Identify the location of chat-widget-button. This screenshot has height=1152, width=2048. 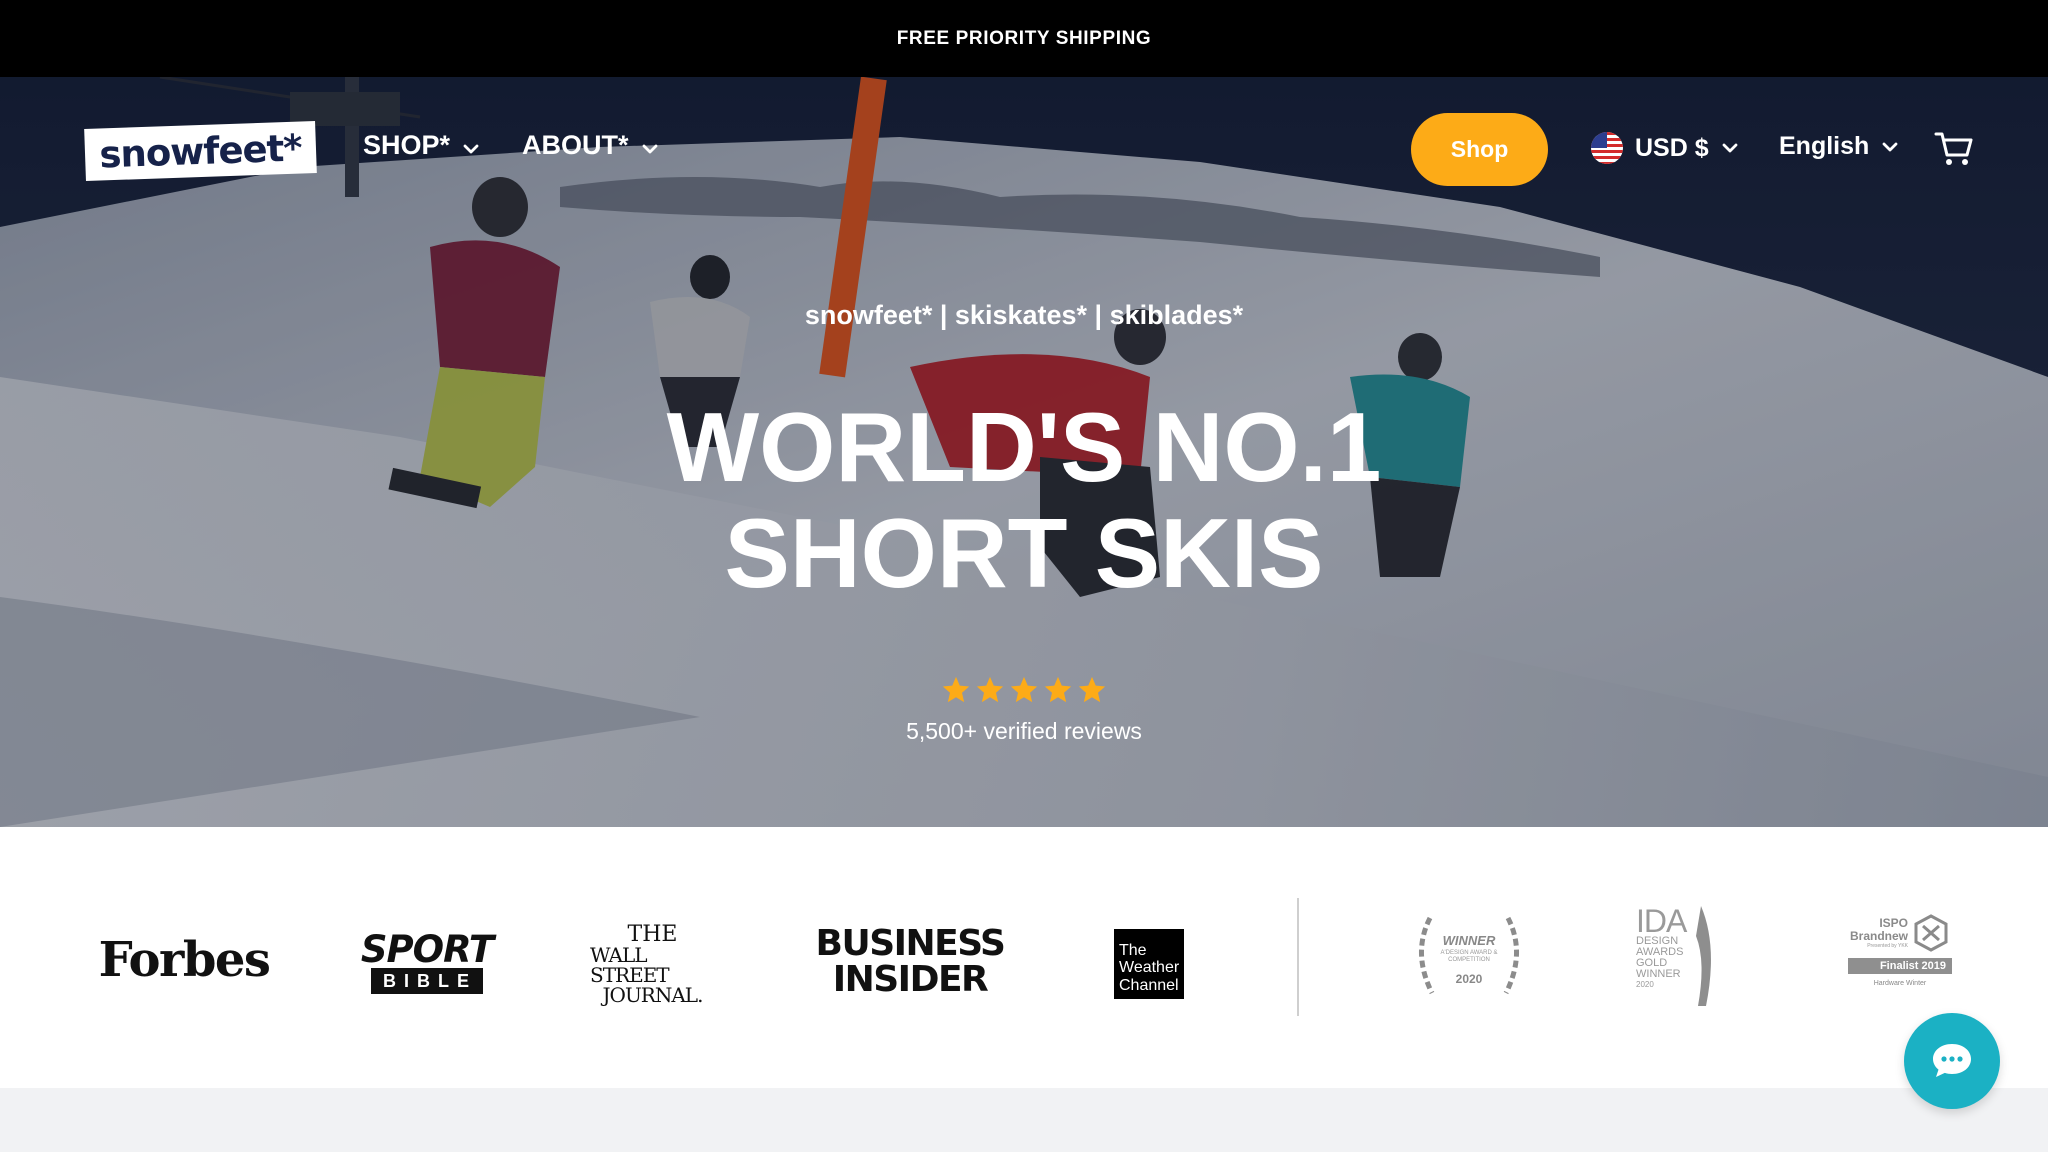
(1952, 1061).